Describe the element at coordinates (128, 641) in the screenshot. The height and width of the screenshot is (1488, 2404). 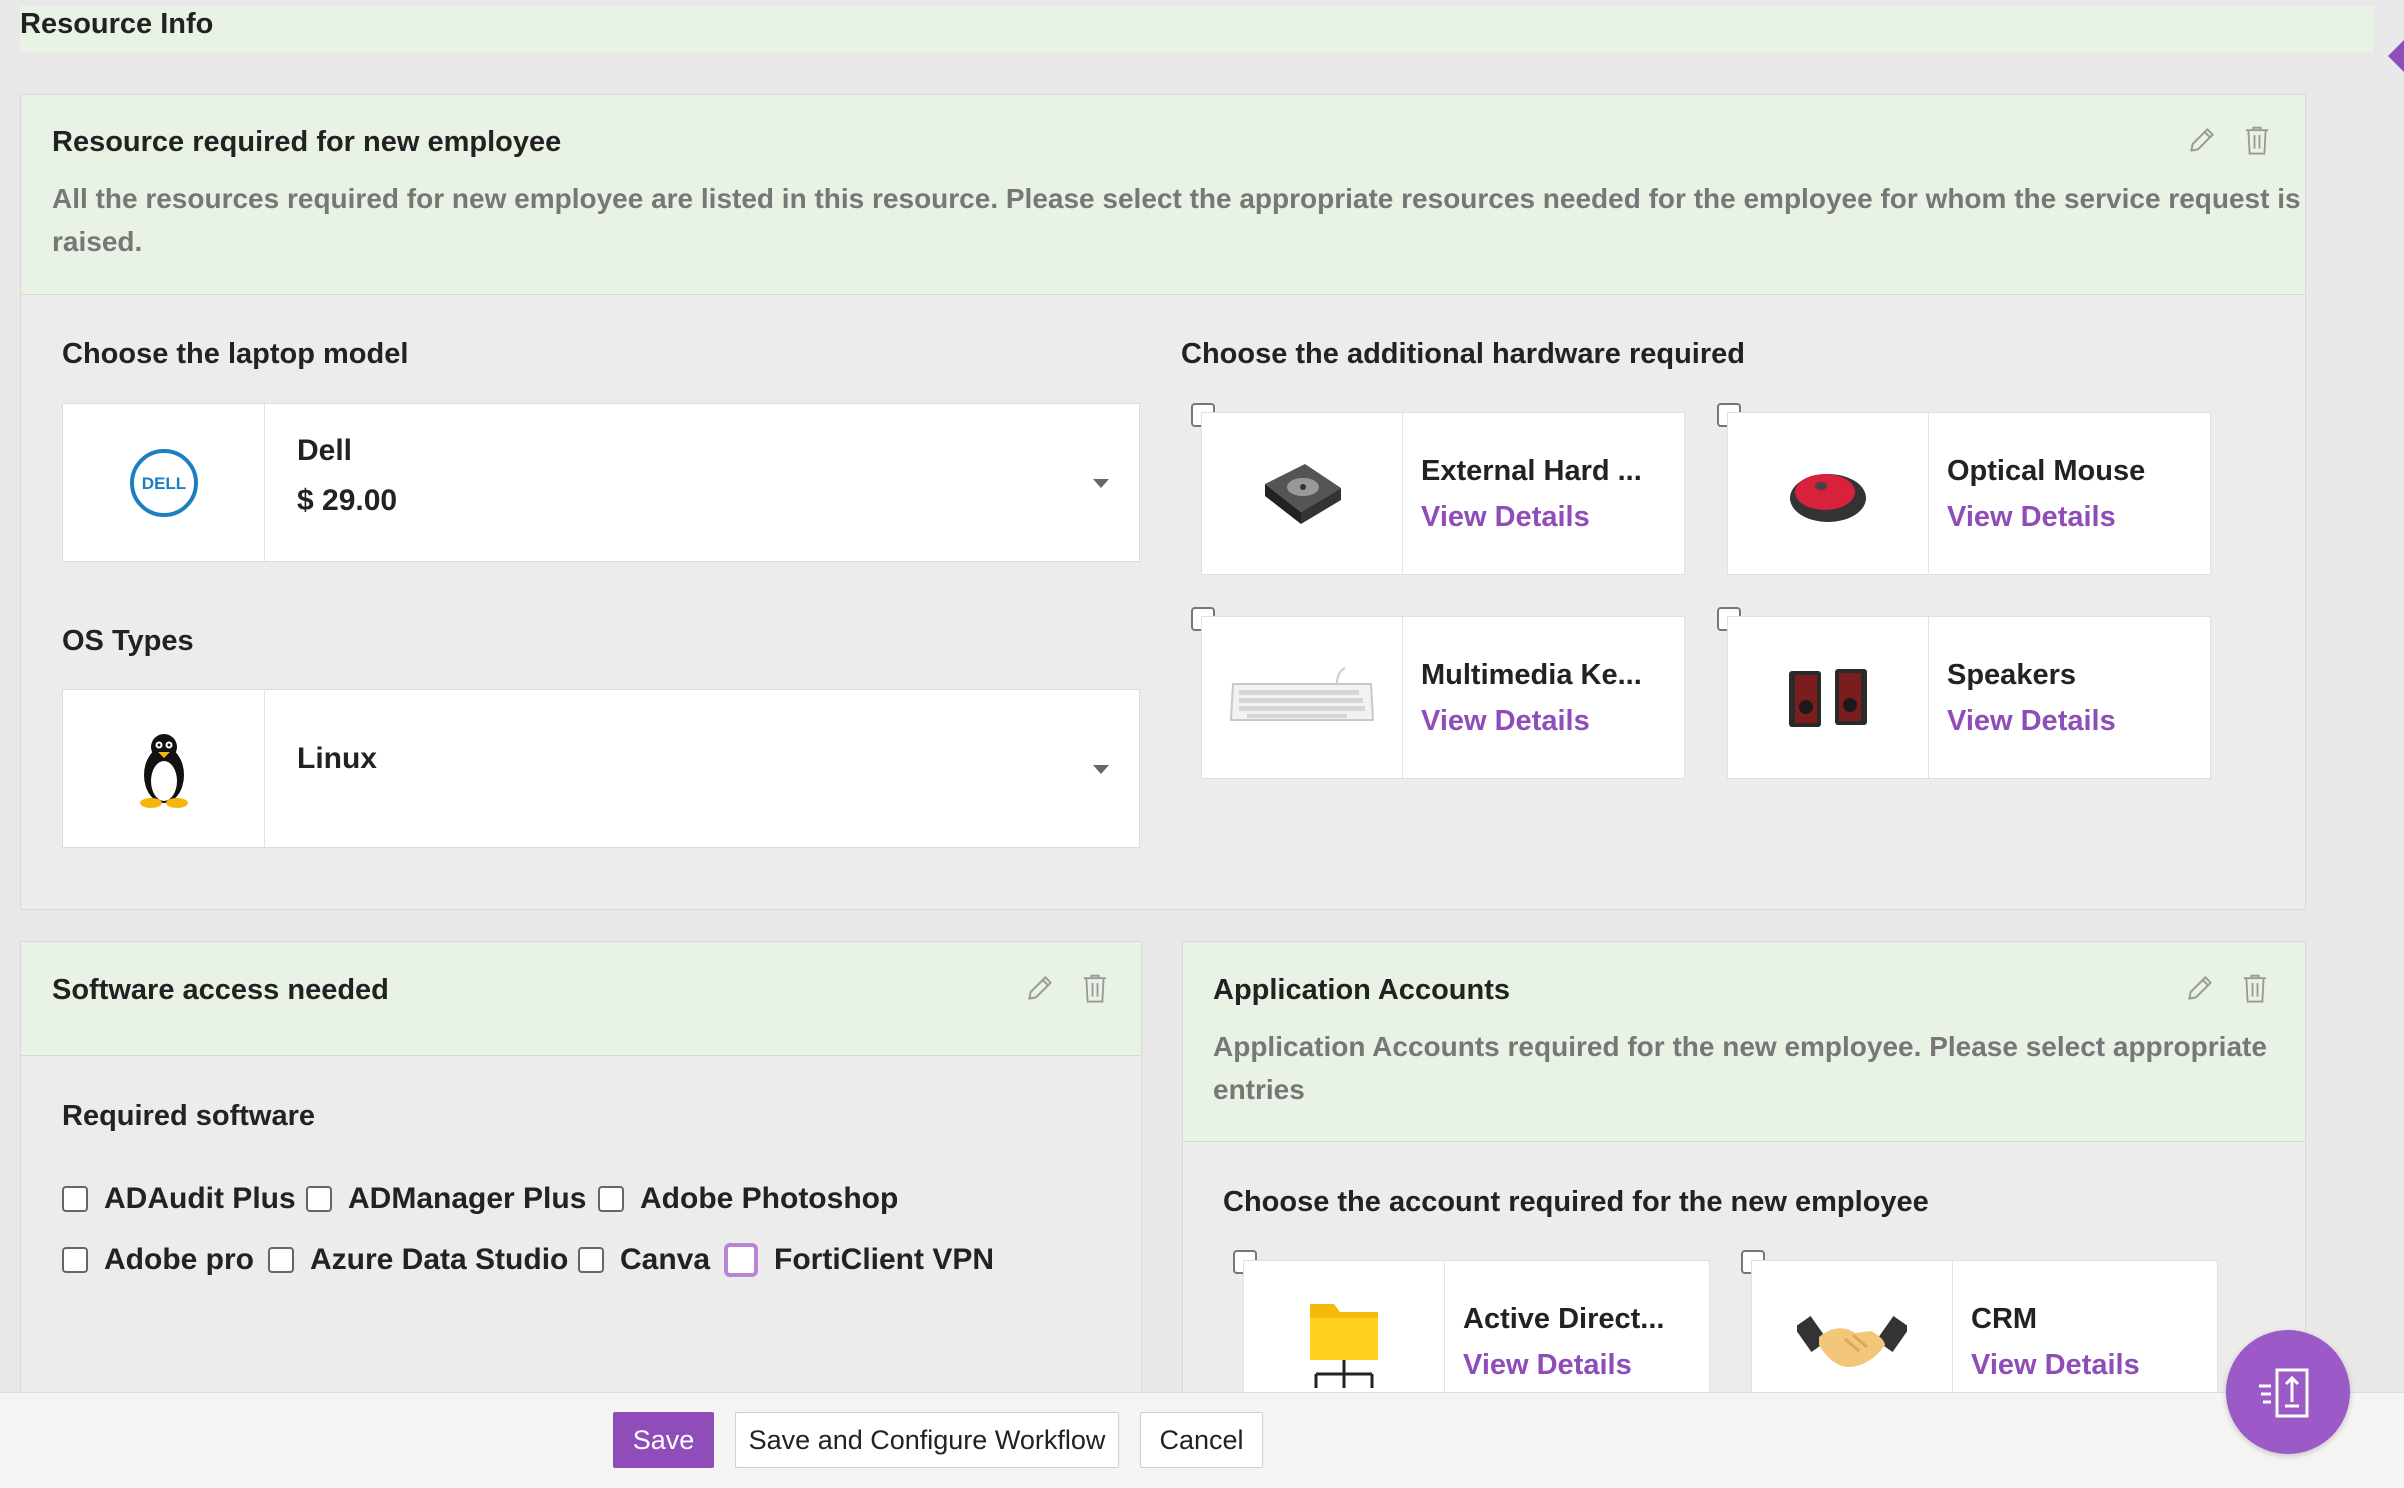
I see `os-types-label: OS Types` at that location.